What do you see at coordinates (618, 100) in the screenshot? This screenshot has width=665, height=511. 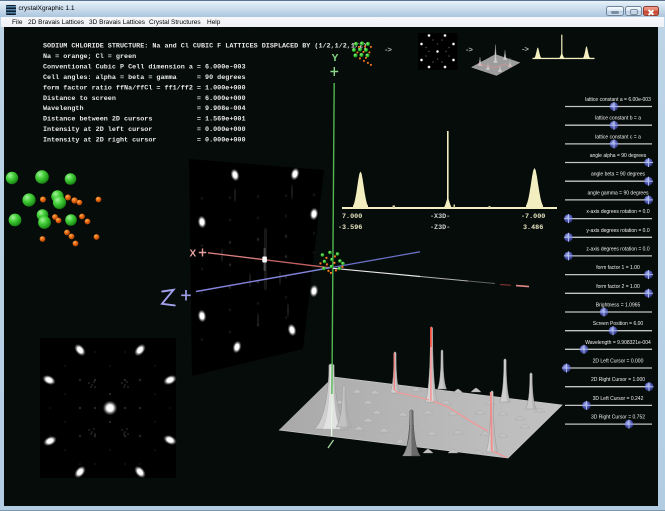 I see `svg-text: lattice constant a = 6.00e-003` at bounding box center [618, 100].